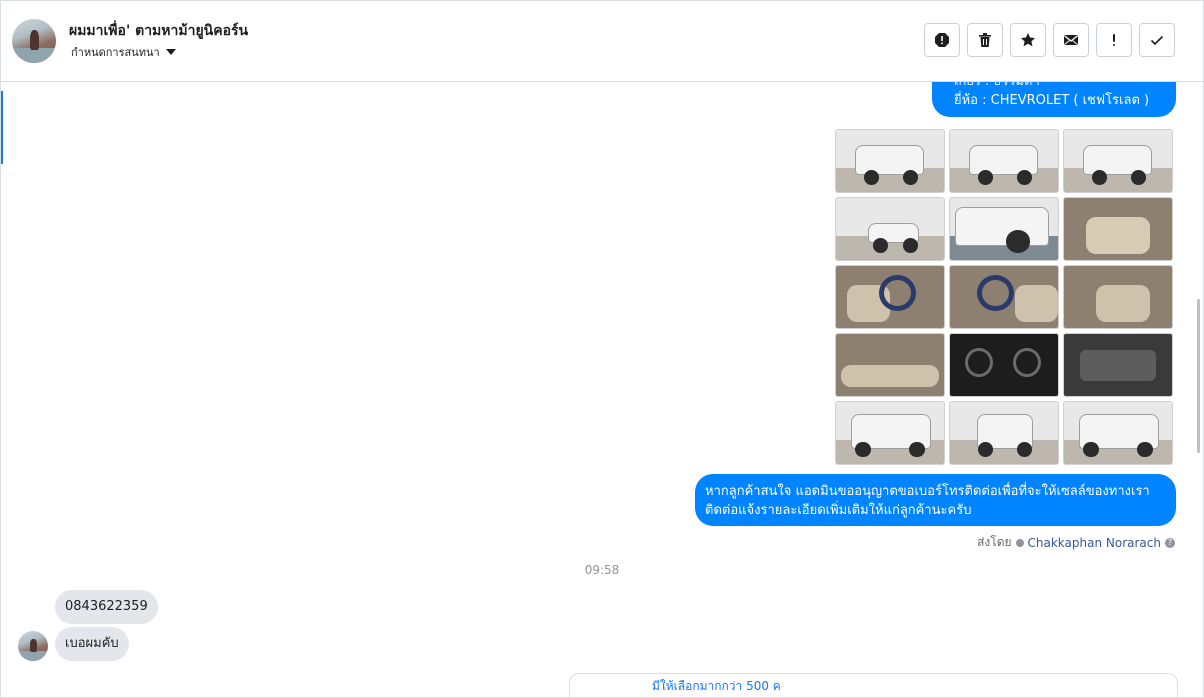 The image size is (1204, 698). I want to click on contact-avatar, so click(34, 41).